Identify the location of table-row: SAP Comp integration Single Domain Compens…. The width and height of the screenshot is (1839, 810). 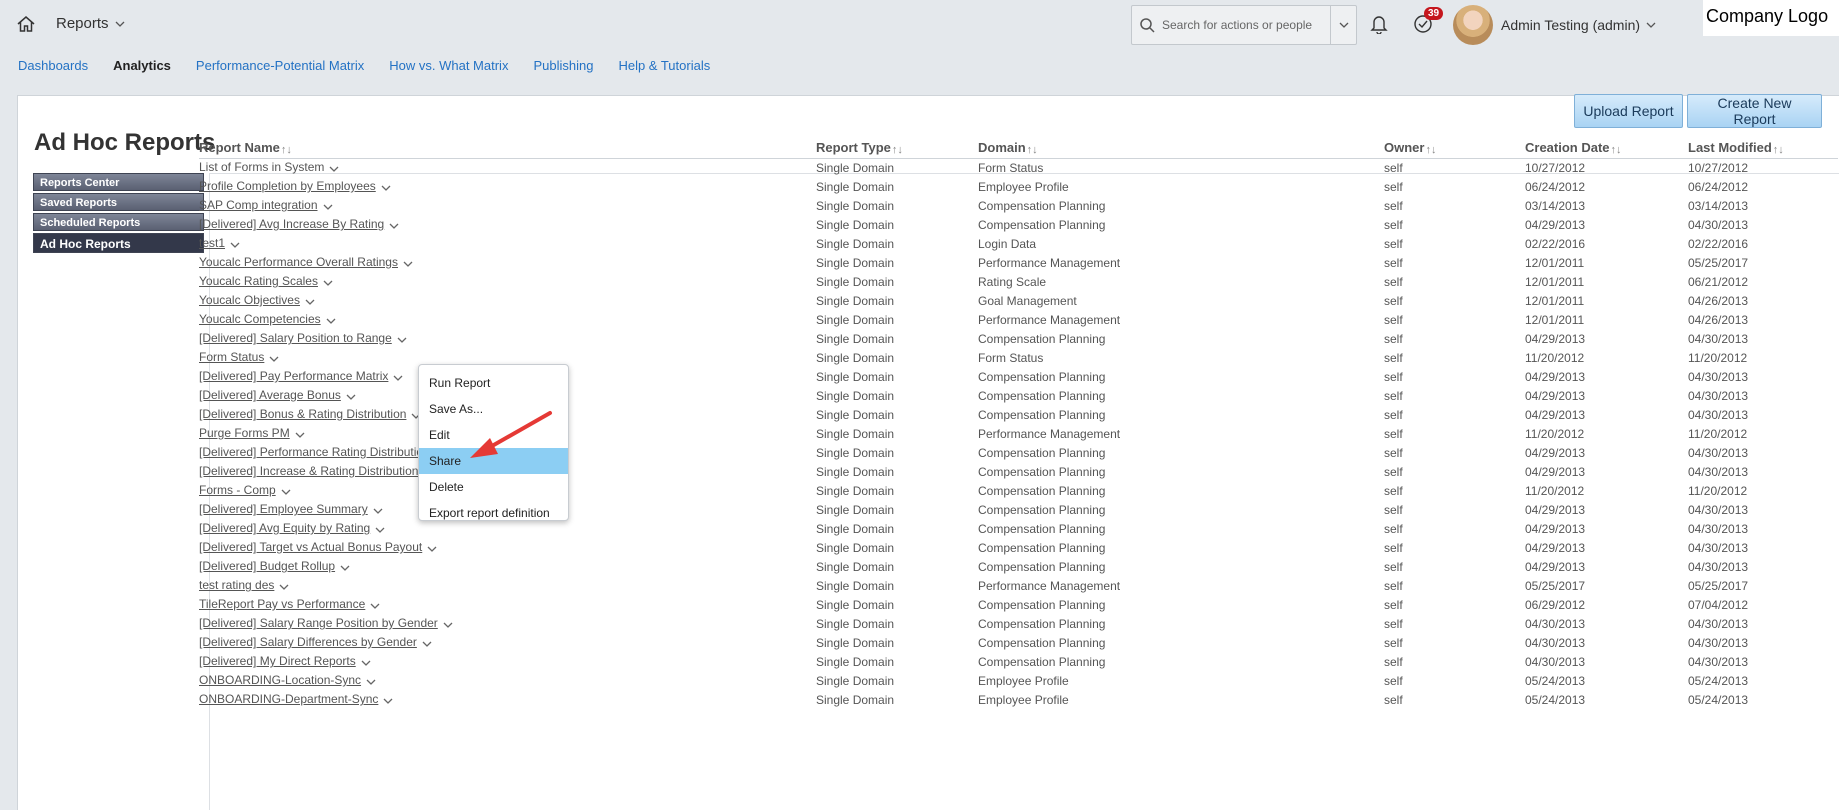
(1018, 205).